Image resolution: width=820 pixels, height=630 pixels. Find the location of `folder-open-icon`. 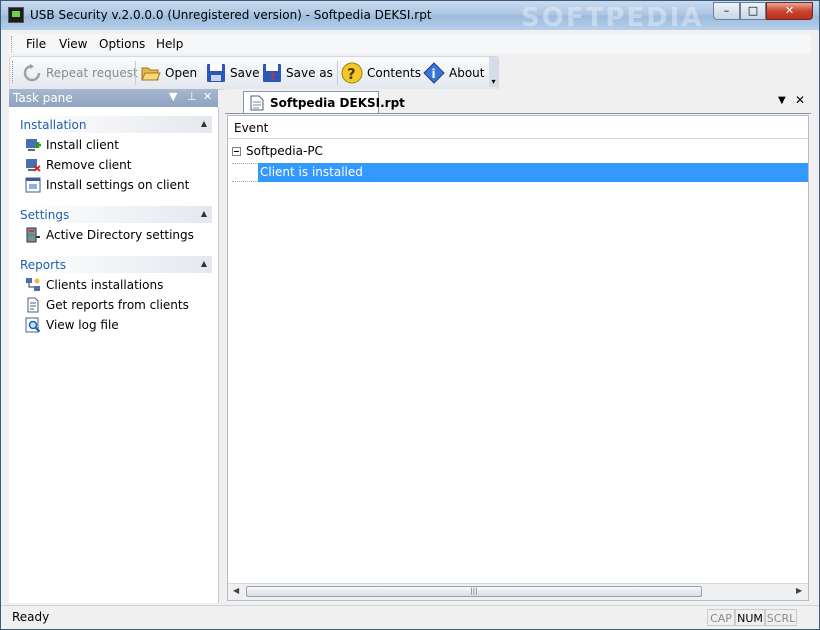

folder-open-icon is located at coordinates (151, 73).